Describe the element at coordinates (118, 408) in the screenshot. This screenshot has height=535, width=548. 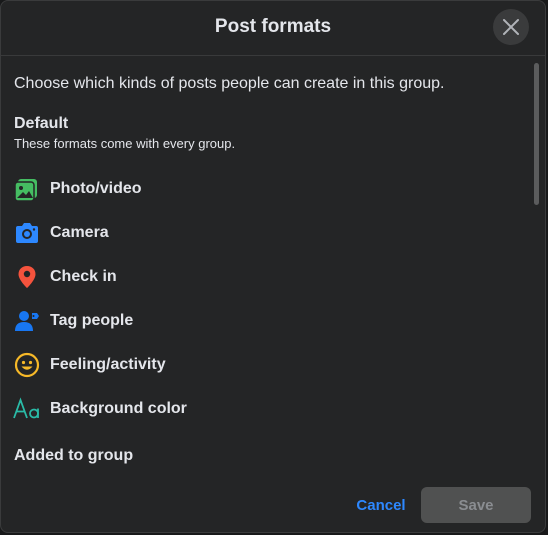
I see `format-label: Background color` at that location.